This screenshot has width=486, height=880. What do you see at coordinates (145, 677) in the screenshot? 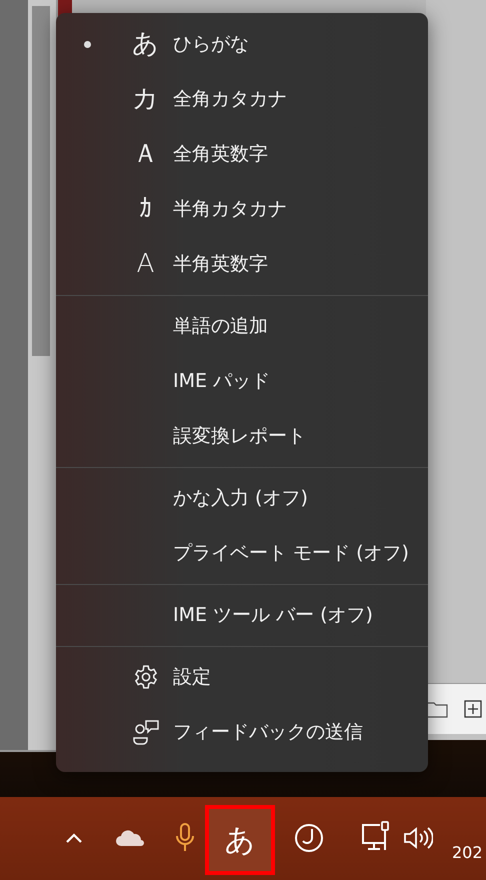
I see `settings-icon` at bounding box center [145, 677].